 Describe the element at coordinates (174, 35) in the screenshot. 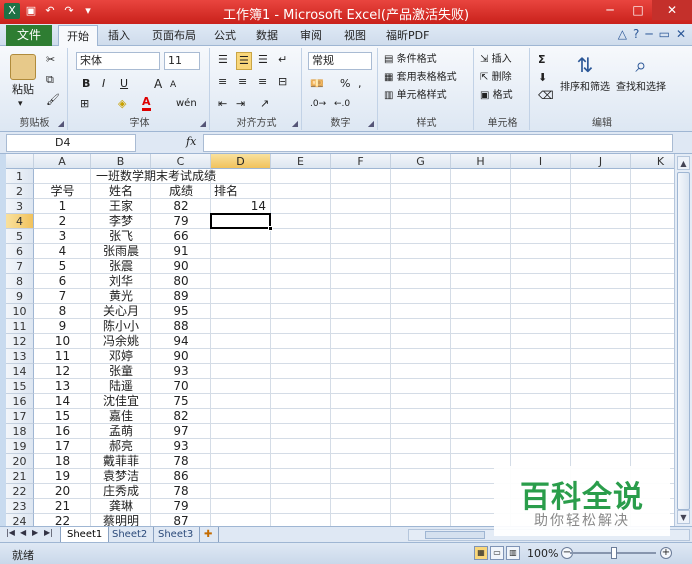

I see `tab-page-layout: 页面布局` at that location.